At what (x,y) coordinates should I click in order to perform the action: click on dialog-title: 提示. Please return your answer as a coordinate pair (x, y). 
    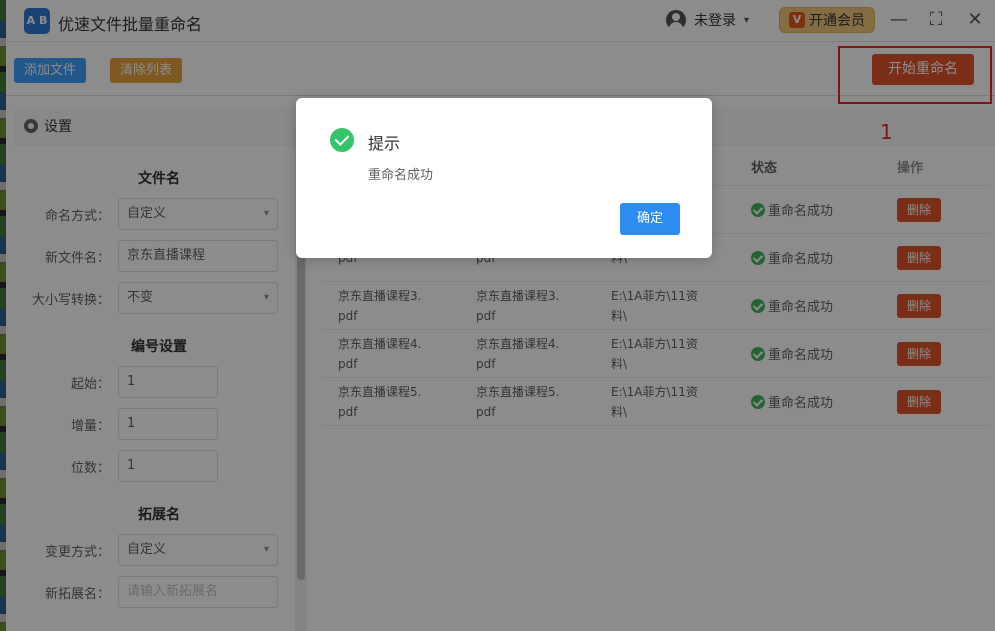
    Looking at the image, I should click on (384, 143).